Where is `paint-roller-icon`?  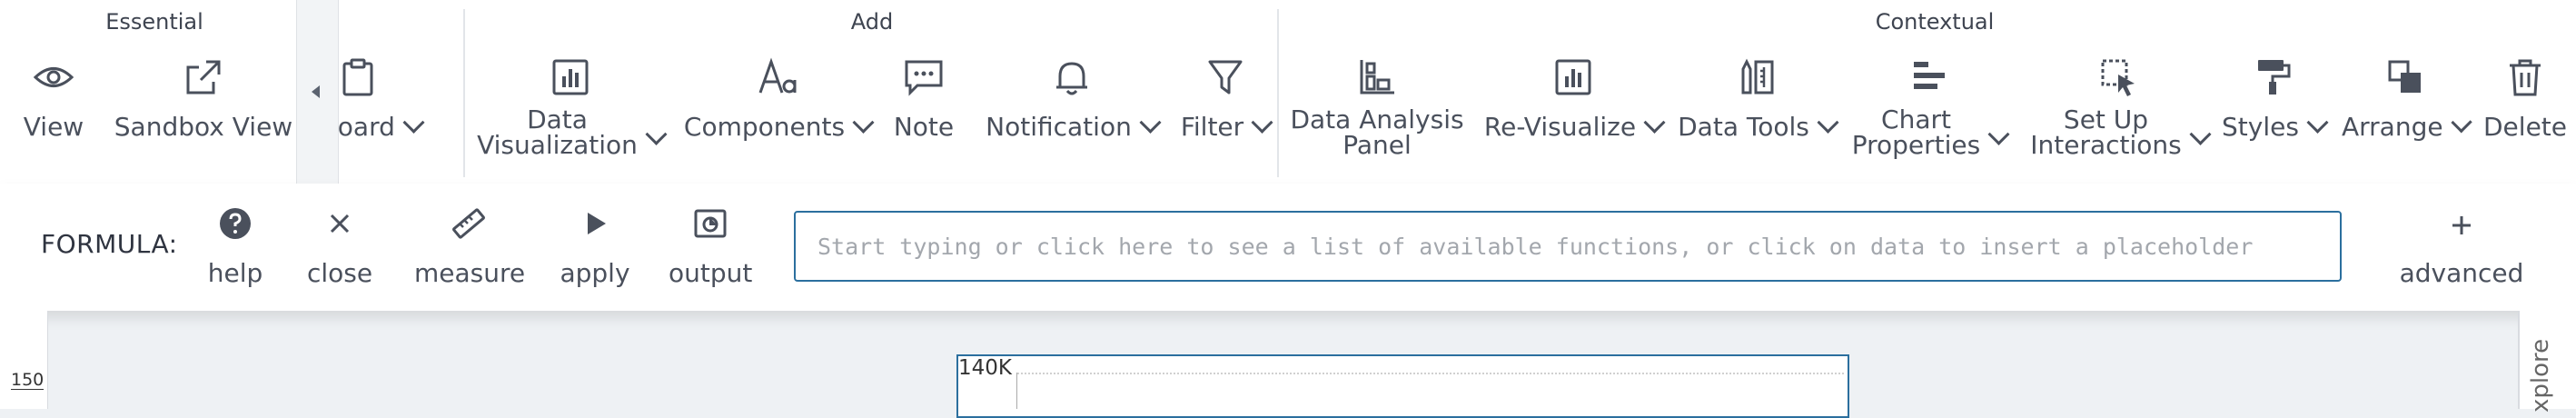 paint-roller-icon is located at coordinates (2273, 77).